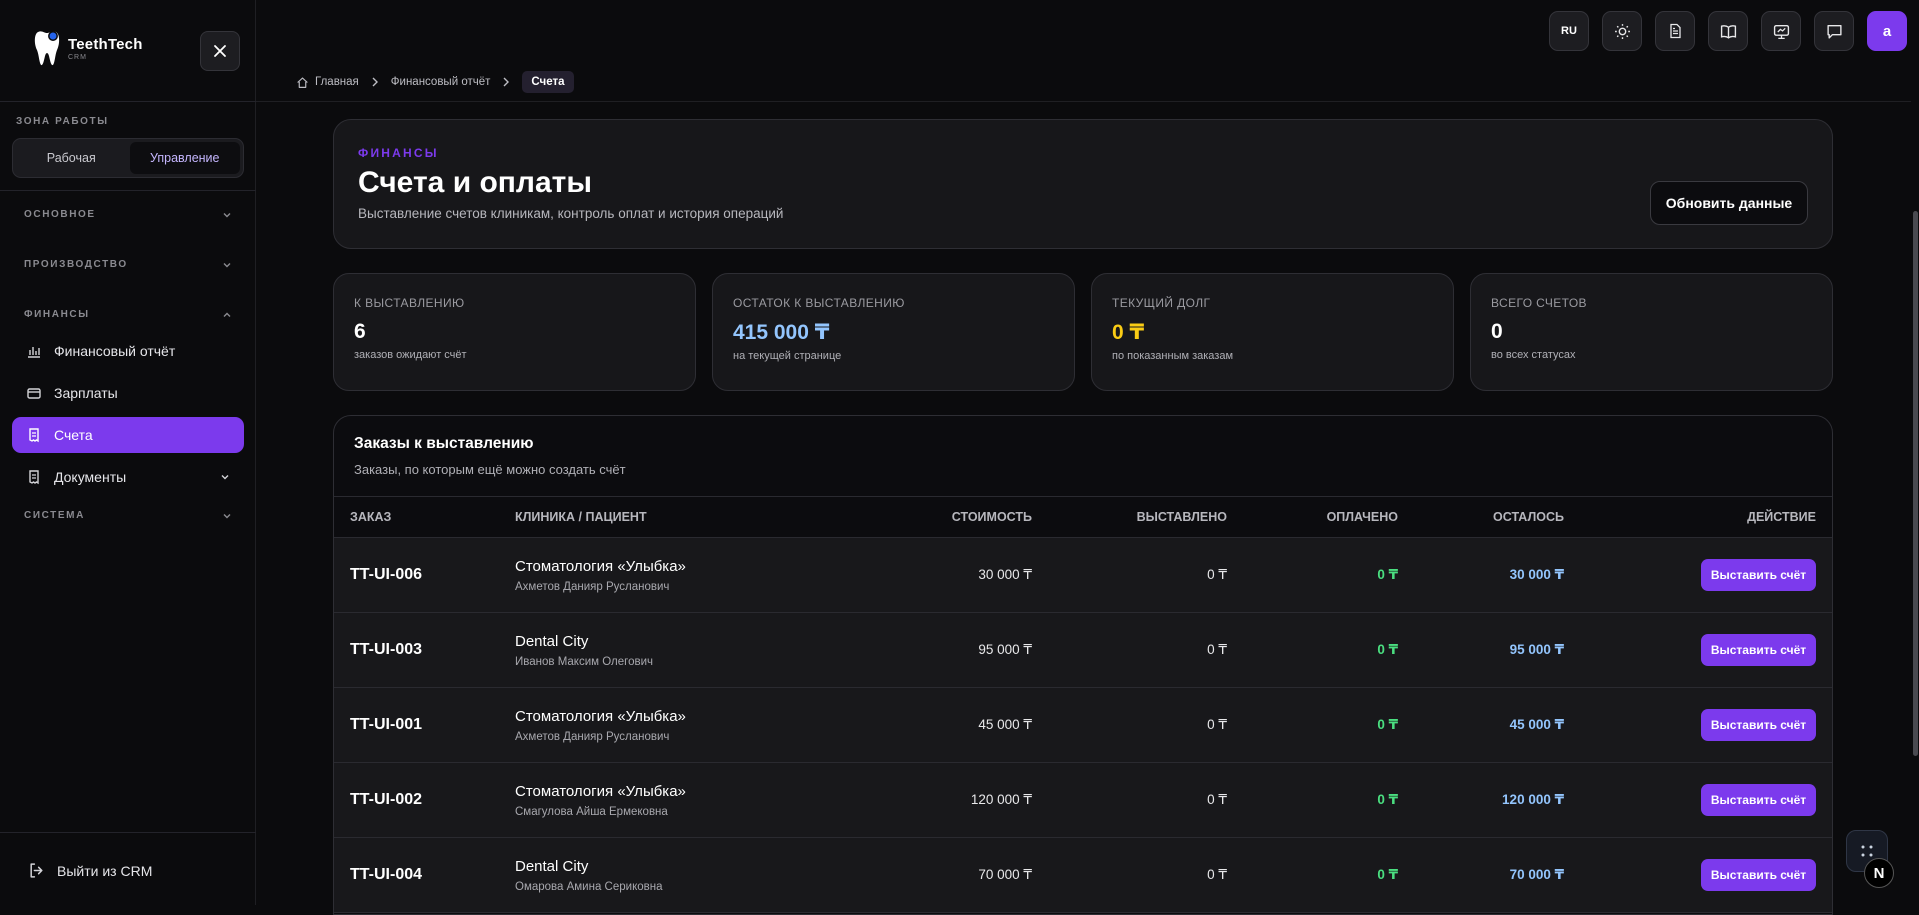 The image size is (1919, 915). What do you see at coordinates (1005, 724) in the screenshot?
I see `cost-value: 45 000 ₸` at bounding box center [1005, 724].